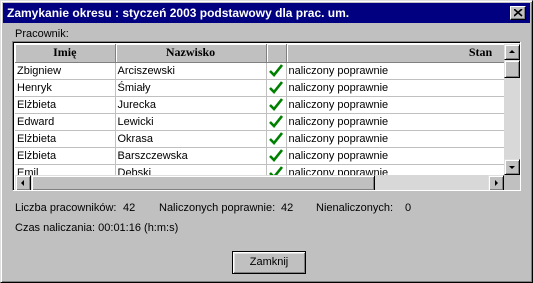  What do you see at coordinates (65, 88) in the screenshot?
I see `cell-first-name: Henryk` at bounding box center [65, 88].